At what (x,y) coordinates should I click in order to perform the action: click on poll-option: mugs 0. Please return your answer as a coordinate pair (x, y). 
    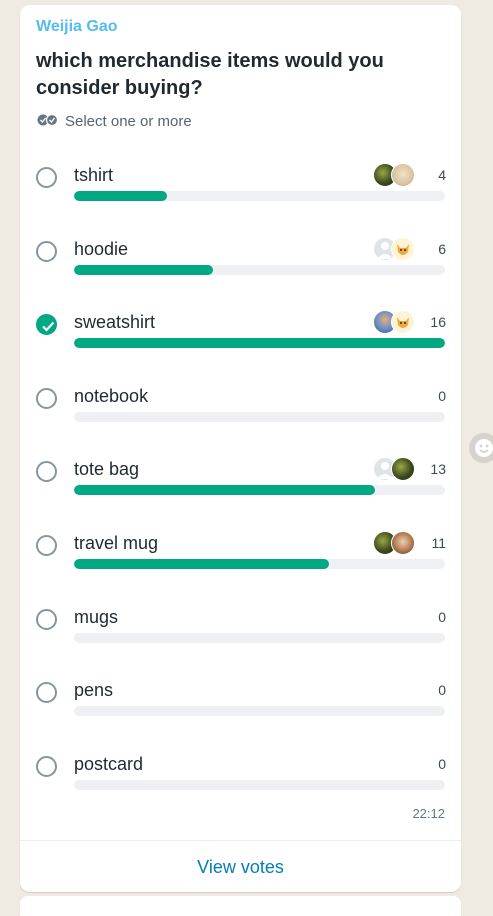
    Looking at the image, I should click on (241, 637).